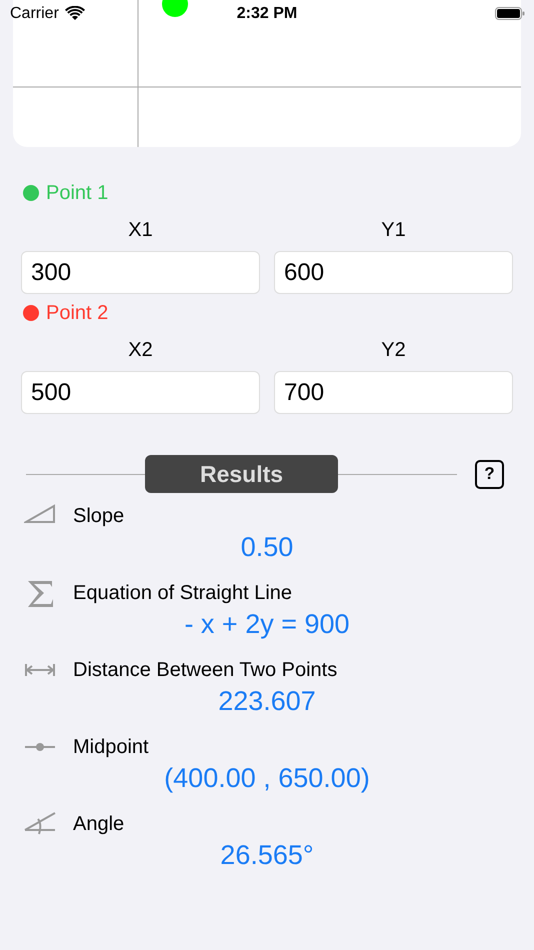 This screenshot has height=950, width=534. What do you see at coordinates (267, 855) in the screenshot?
I see `result-value: 26.565°` at bounding box center [267, 855].